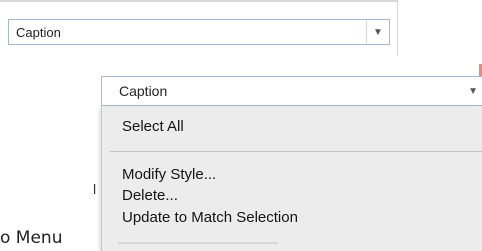 The width and height of the screenshot is (482, 251). What do you see at coordinates (31, 238) in the screenshot?
I see `background-menu-label: o Menu` at bounding box center [31, 238].